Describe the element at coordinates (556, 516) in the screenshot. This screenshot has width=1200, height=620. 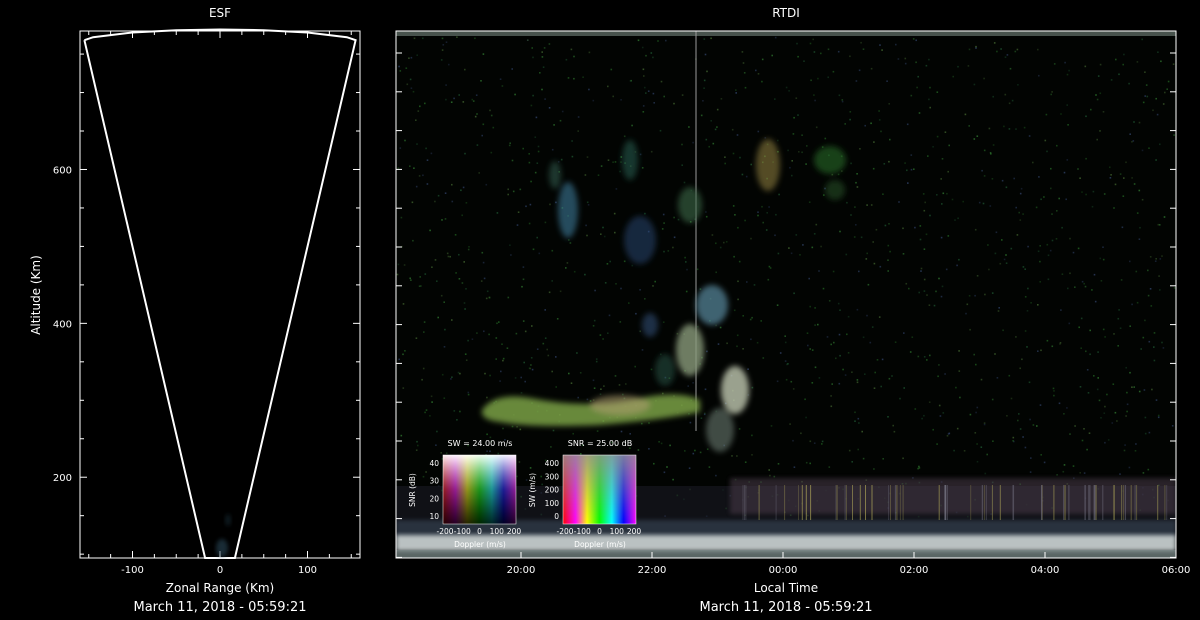
I see `legend-y-tick-label: 0` at that location.